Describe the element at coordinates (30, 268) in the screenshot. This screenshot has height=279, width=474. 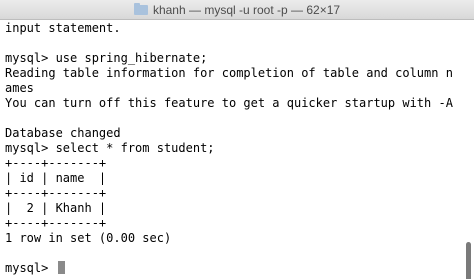
I see `mysql-prompt: mysql>` at that location.